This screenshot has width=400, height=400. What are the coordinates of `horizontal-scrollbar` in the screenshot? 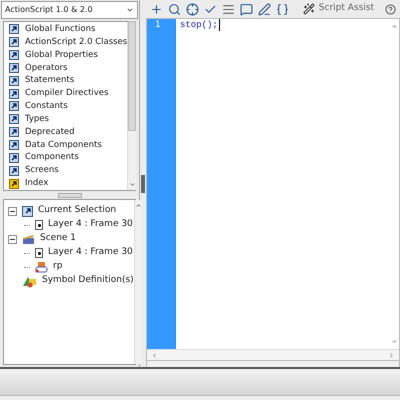 It's located at (273, 354).